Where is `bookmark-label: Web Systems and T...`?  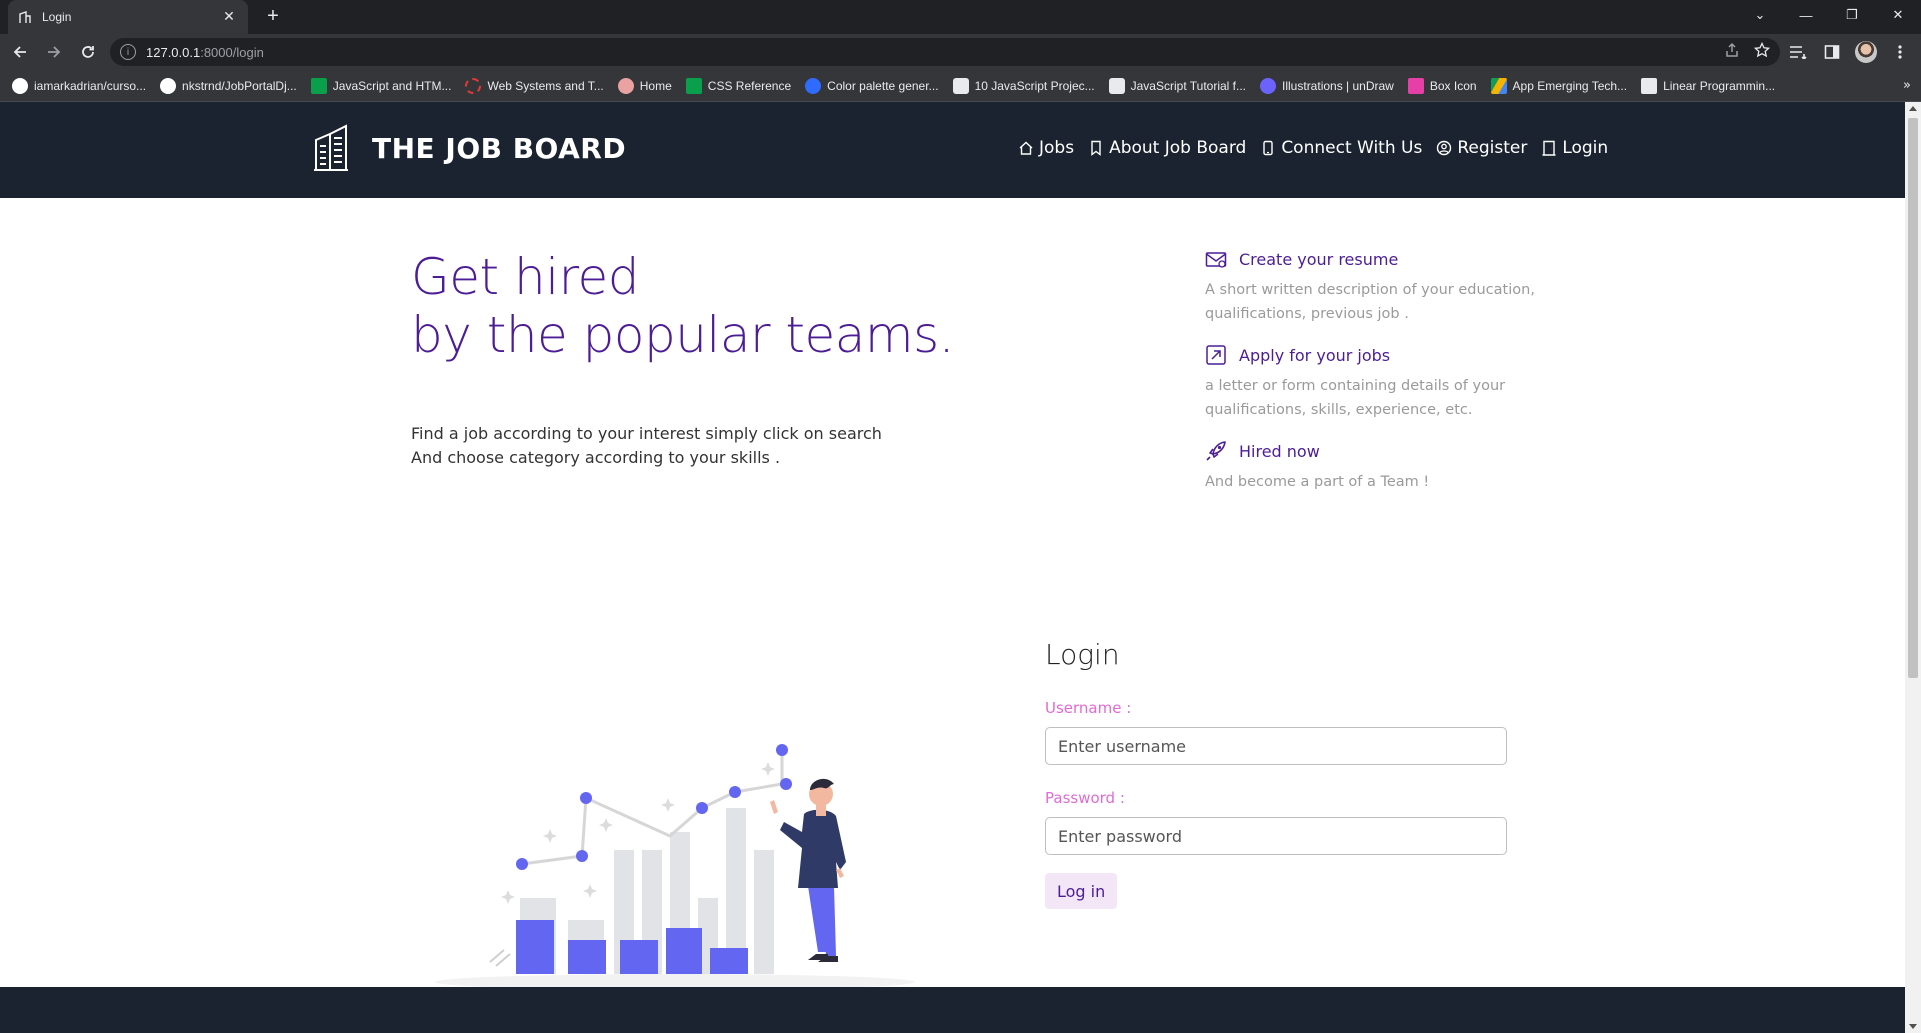 bookmark-label: Web Systems and T... is located at coordinates (545, 85).